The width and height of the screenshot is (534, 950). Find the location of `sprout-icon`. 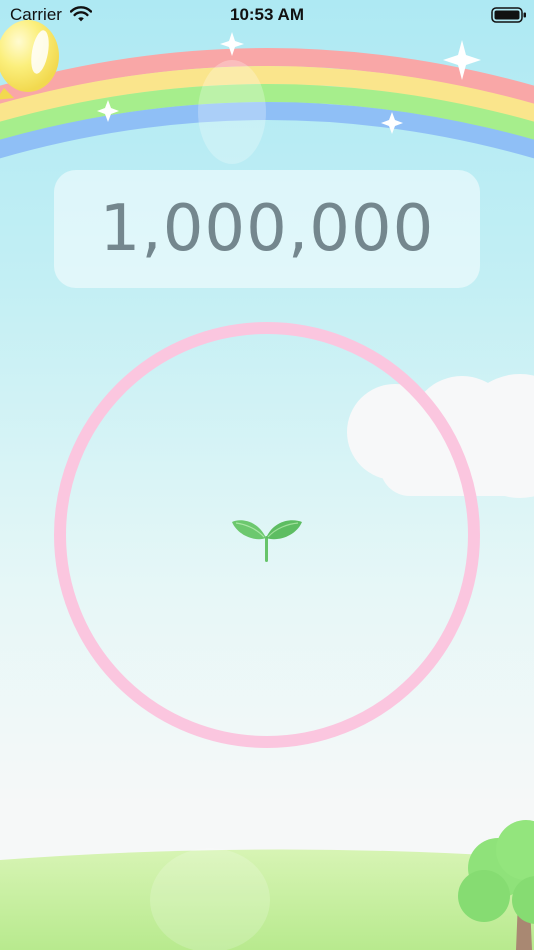

sprout-icon is located at coordinates (267, 541).